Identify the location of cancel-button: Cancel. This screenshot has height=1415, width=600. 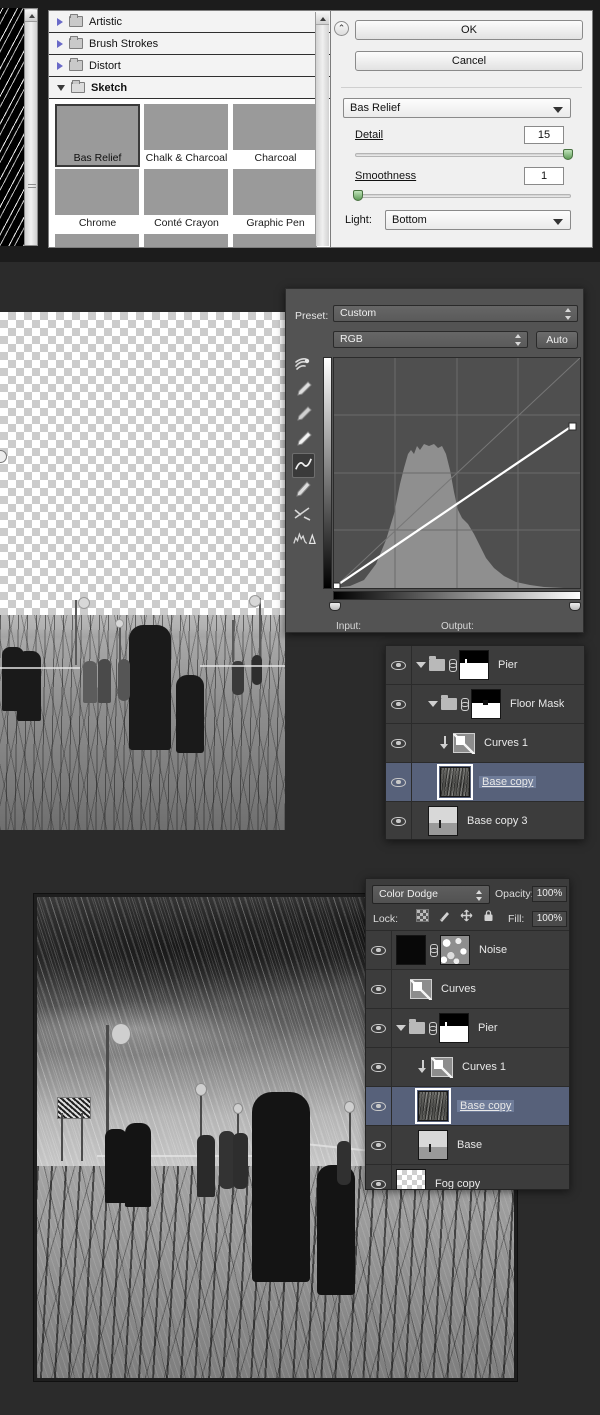
(469, 61).